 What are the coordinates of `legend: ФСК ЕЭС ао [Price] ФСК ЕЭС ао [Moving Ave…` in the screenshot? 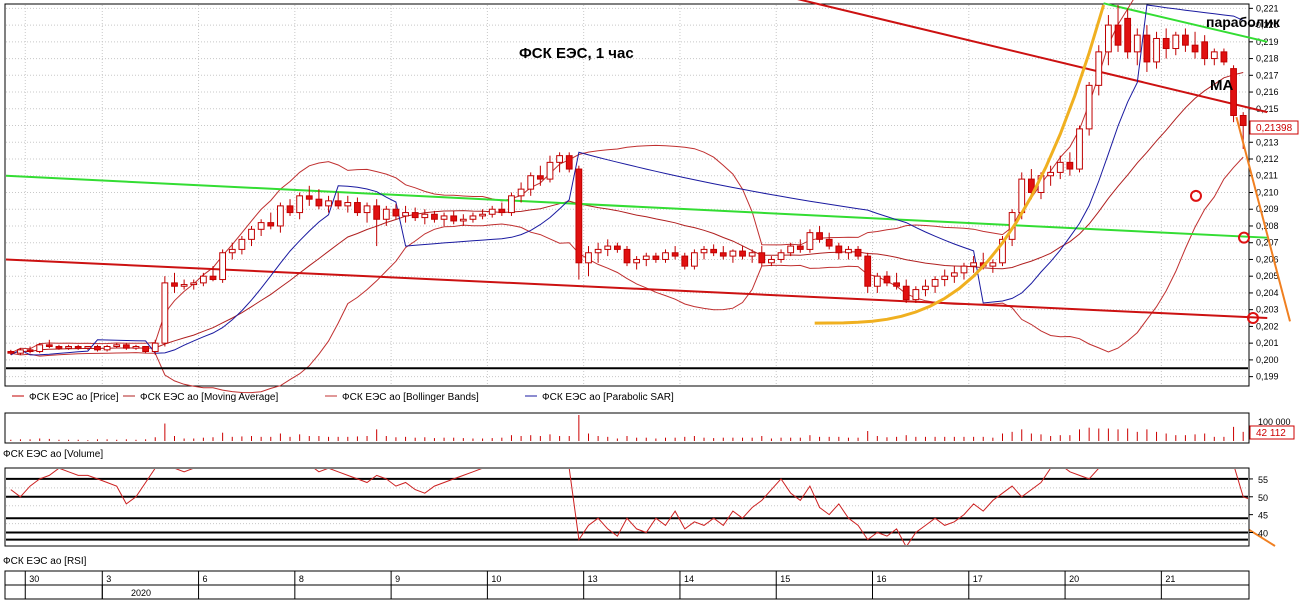 It's located at (343, 397).